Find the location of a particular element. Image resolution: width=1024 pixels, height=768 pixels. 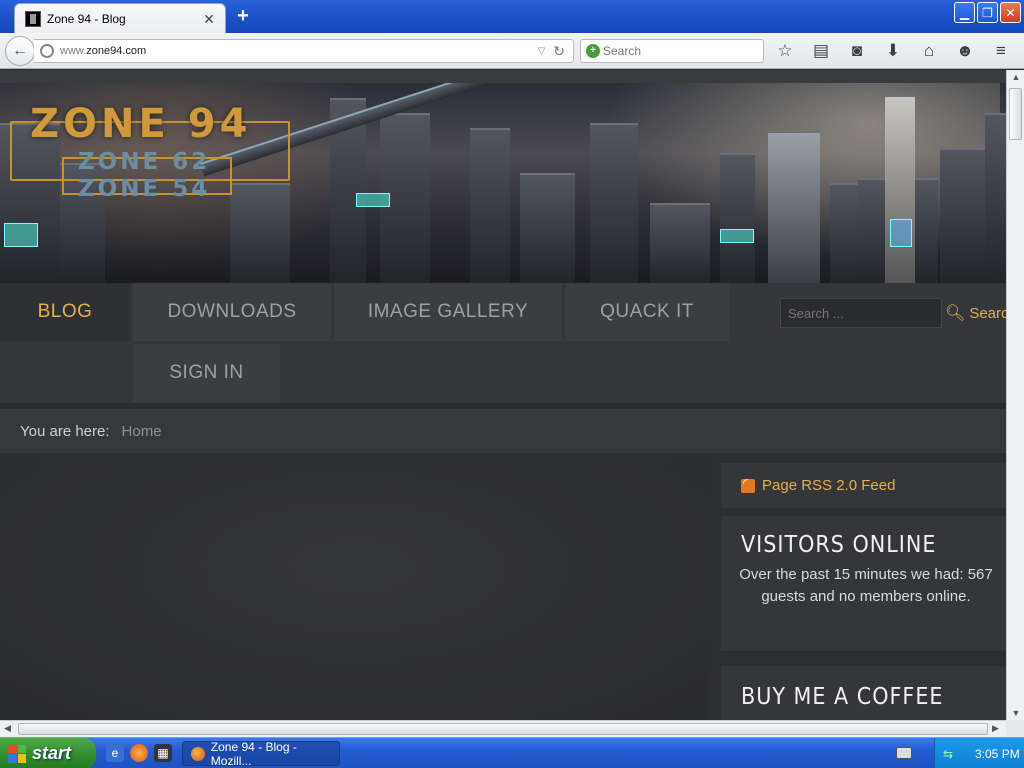

ie-icon: e is located at coordinates (115, 753).